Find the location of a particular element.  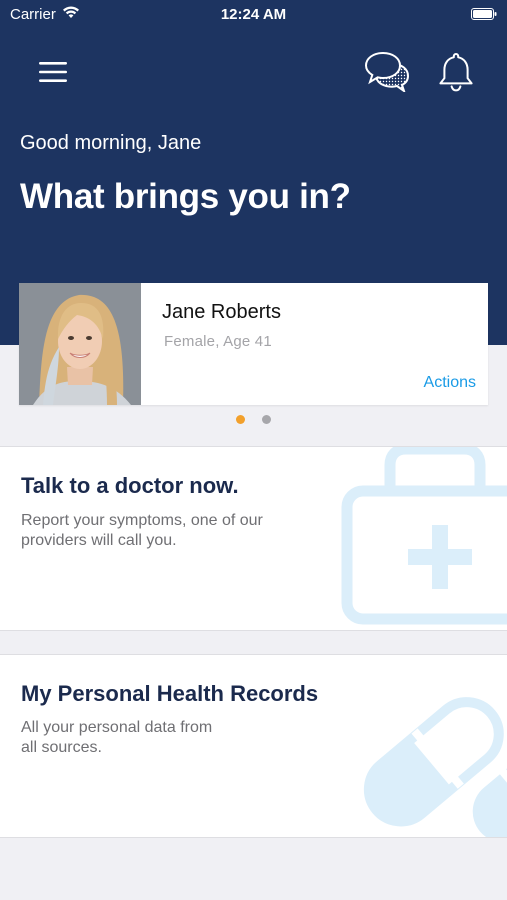

actions-link: Actions is located at coordinates (450, 383).